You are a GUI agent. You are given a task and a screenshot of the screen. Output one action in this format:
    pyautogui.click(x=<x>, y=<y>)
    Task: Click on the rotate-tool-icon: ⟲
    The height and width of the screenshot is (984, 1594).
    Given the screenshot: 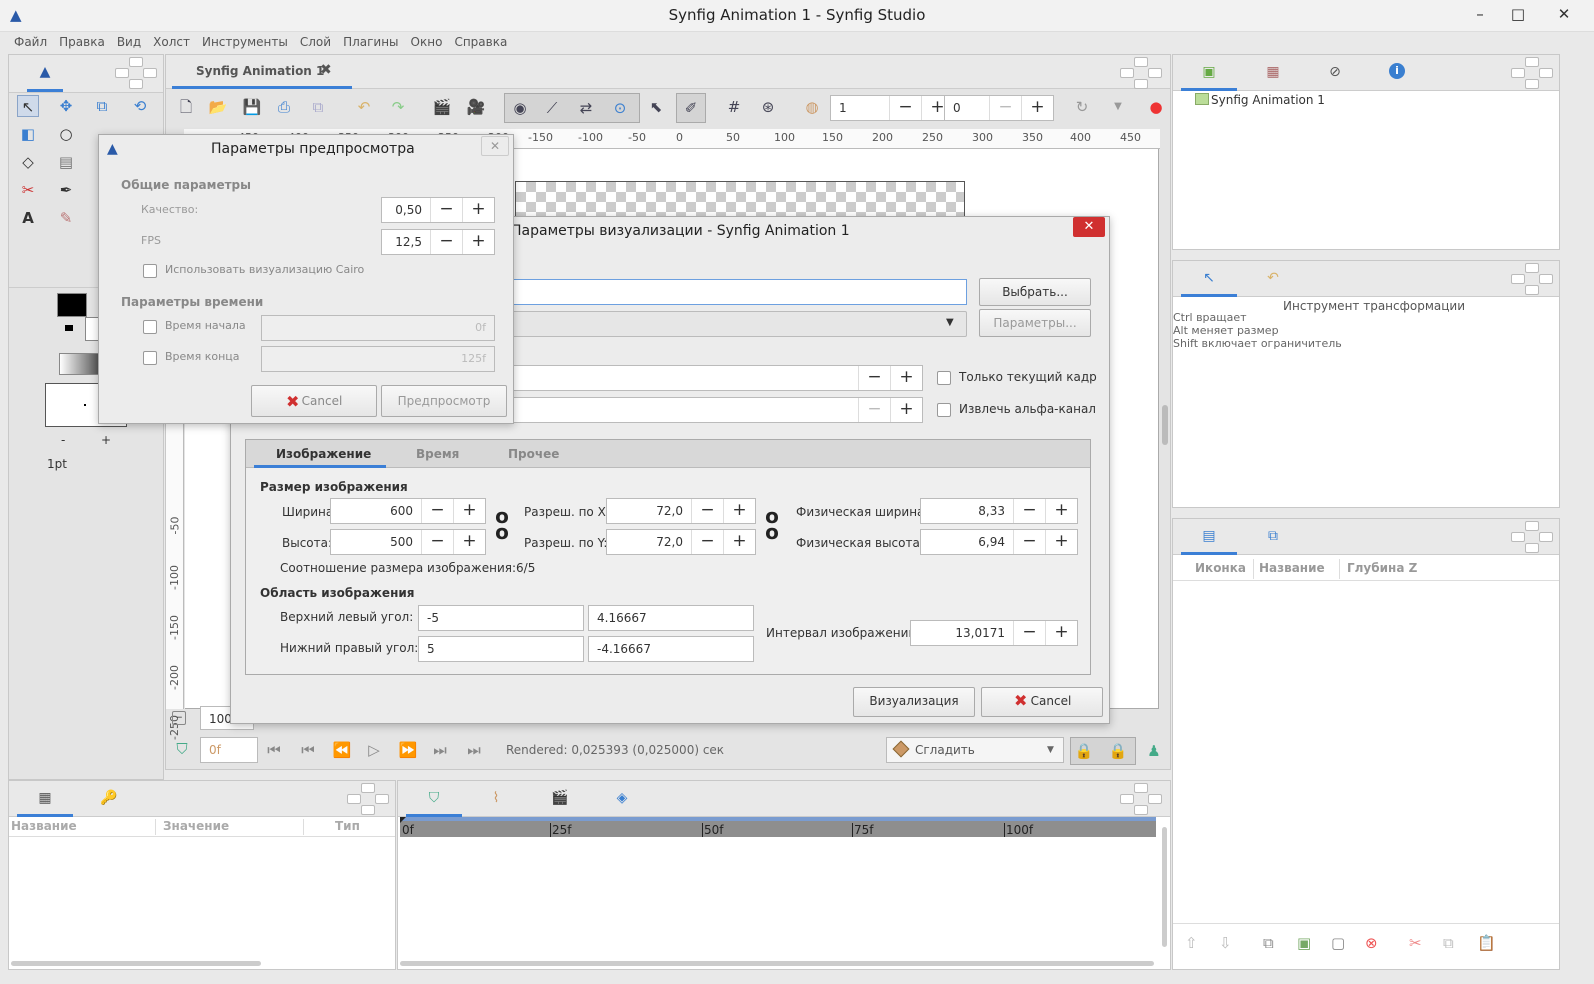 What is the action you would take?
    pyautogui.click(x=140, y=106)
    